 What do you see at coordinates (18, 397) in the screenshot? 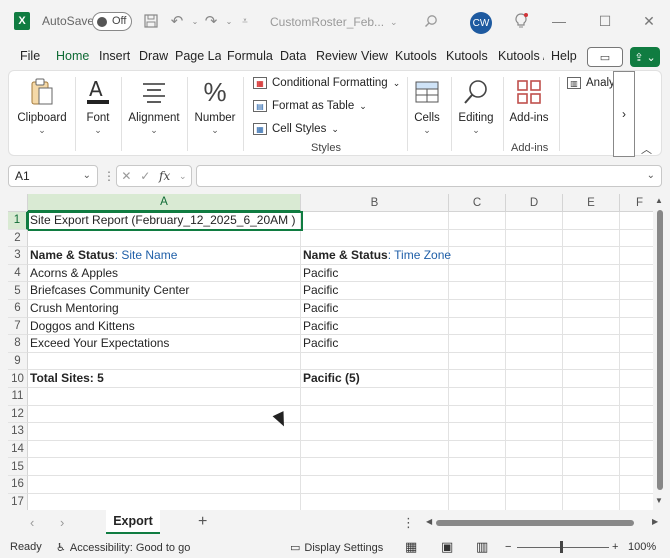
I see `row-header-11: 11` at bounding box center [18, 397].